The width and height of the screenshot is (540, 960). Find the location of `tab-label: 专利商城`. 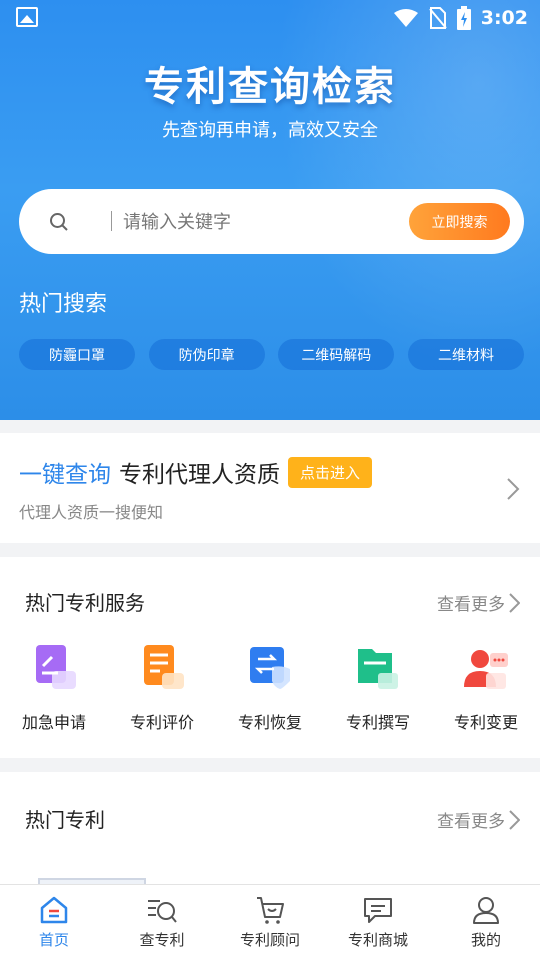

tab-label: 专利商城 is located at coordinates (377, 940).